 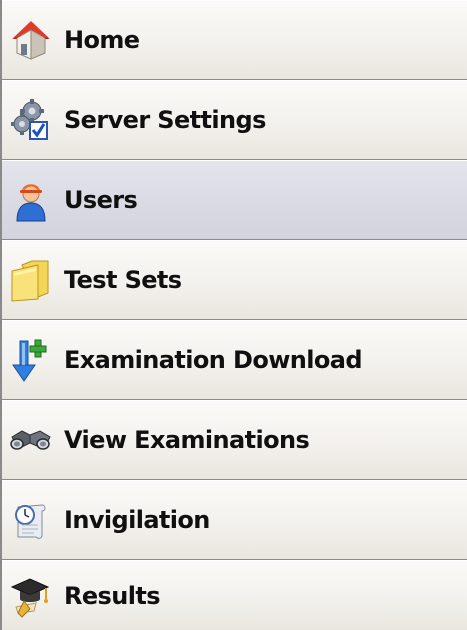 What do you see at coordinates (102, 40) in the screenshot?
I see `nav-item-label: Home` at bounding box center [102, 40].